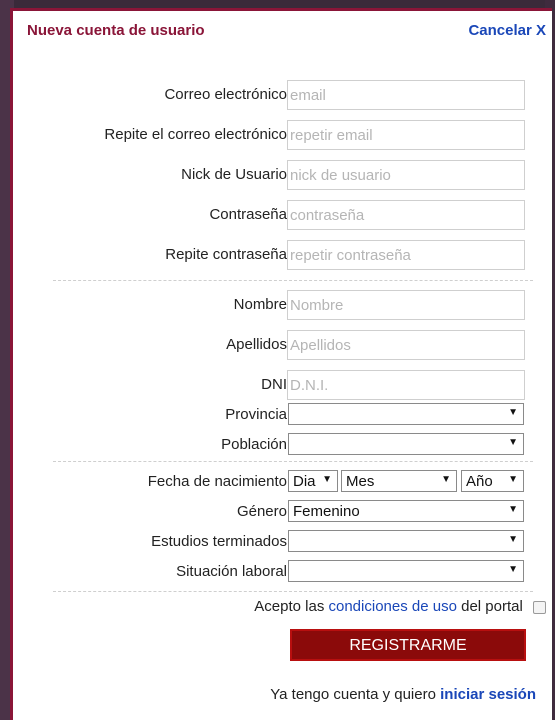 The width and height of the screenshot is (555, 720). I want to click on email-repeat-field, so click(406, 135).